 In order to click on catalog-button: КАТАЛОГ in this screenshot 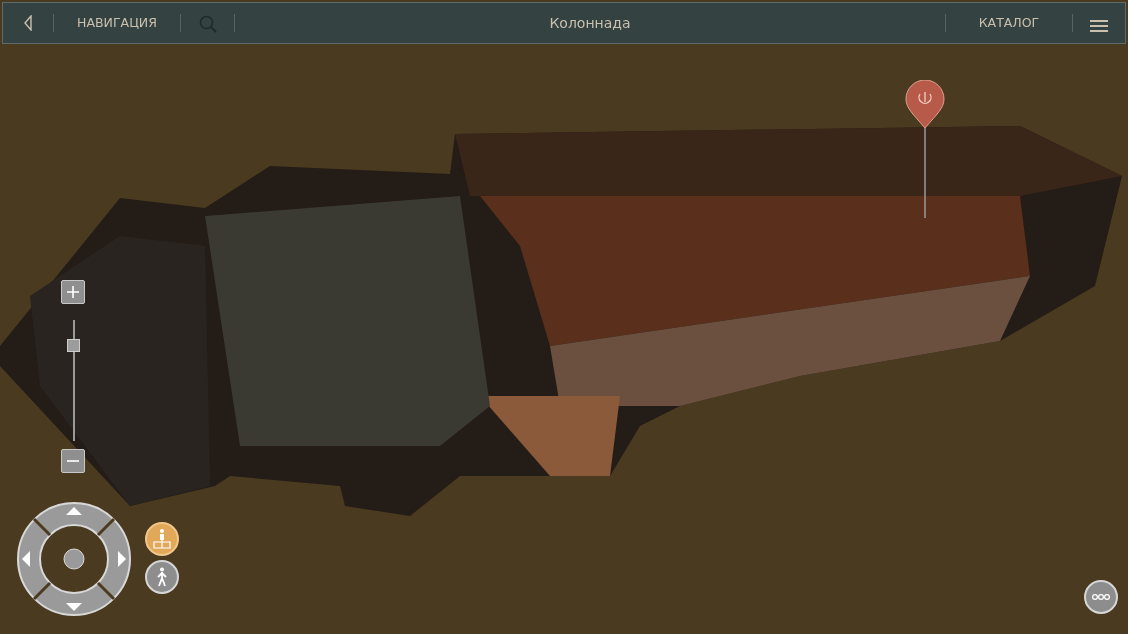, I will do `click(1009, 23)`.